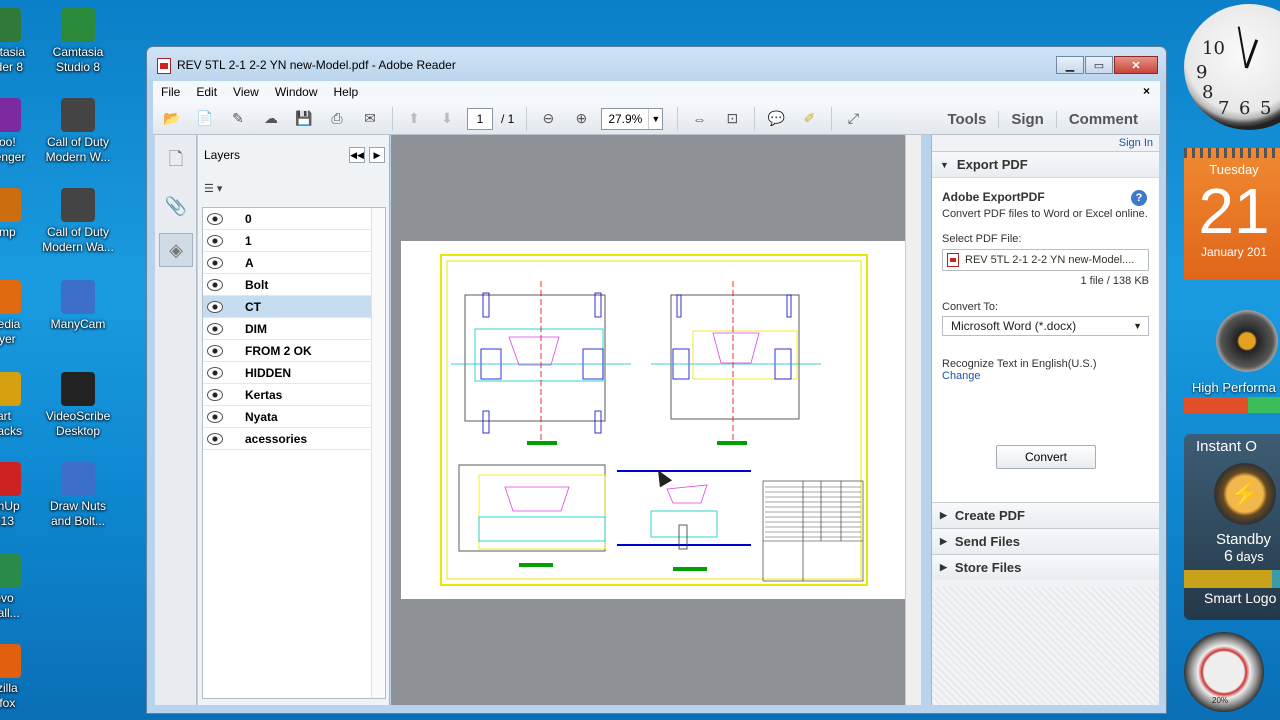  I want to click on create-pdf-icon: 📄, so click(205, 119).